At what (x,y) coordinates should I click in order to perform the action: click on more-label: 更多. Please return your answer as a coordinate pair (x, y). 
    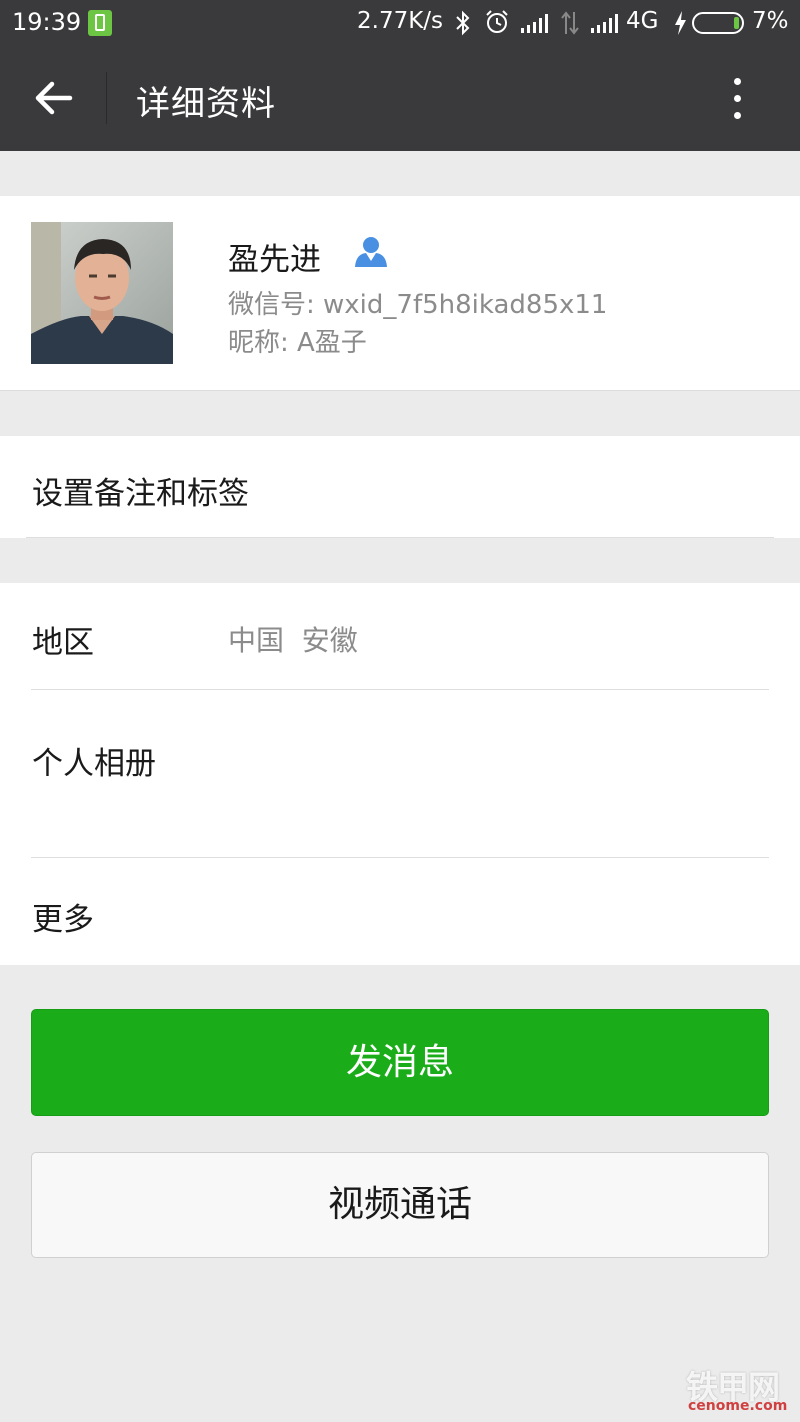
    Looking at the image, I should click on (63, 920).